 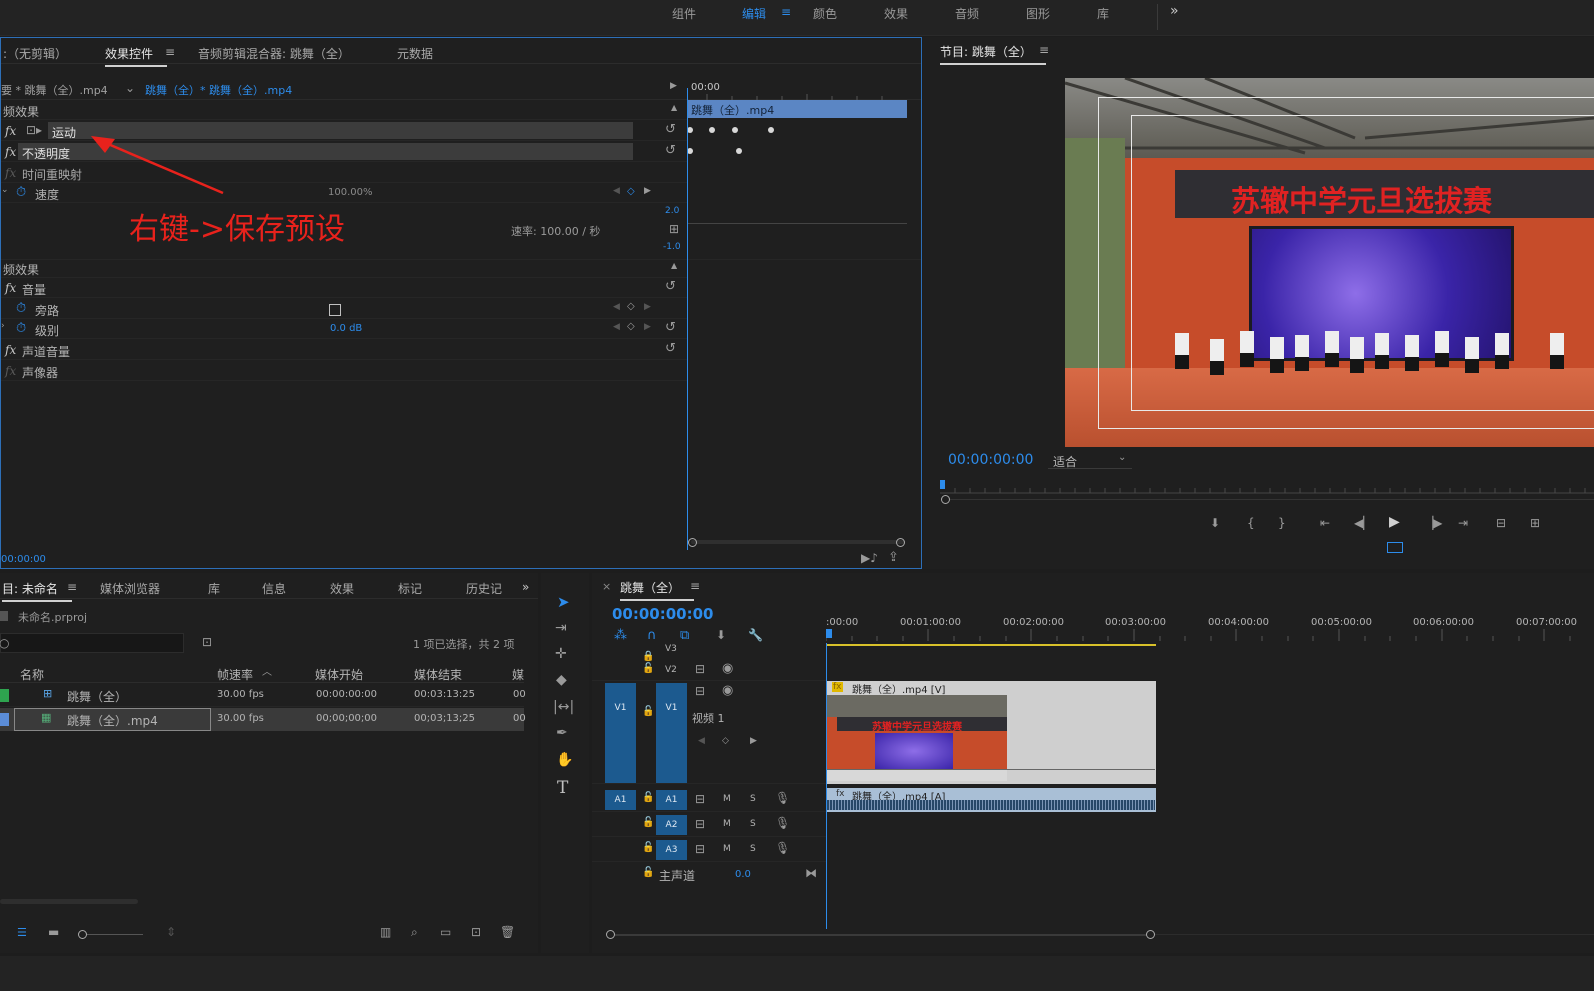 What do you see at coordinates (344, 288) in the screenshot?
I see `effect-row-volume: fx 音量 ↺` at bounding box center [344, 288].